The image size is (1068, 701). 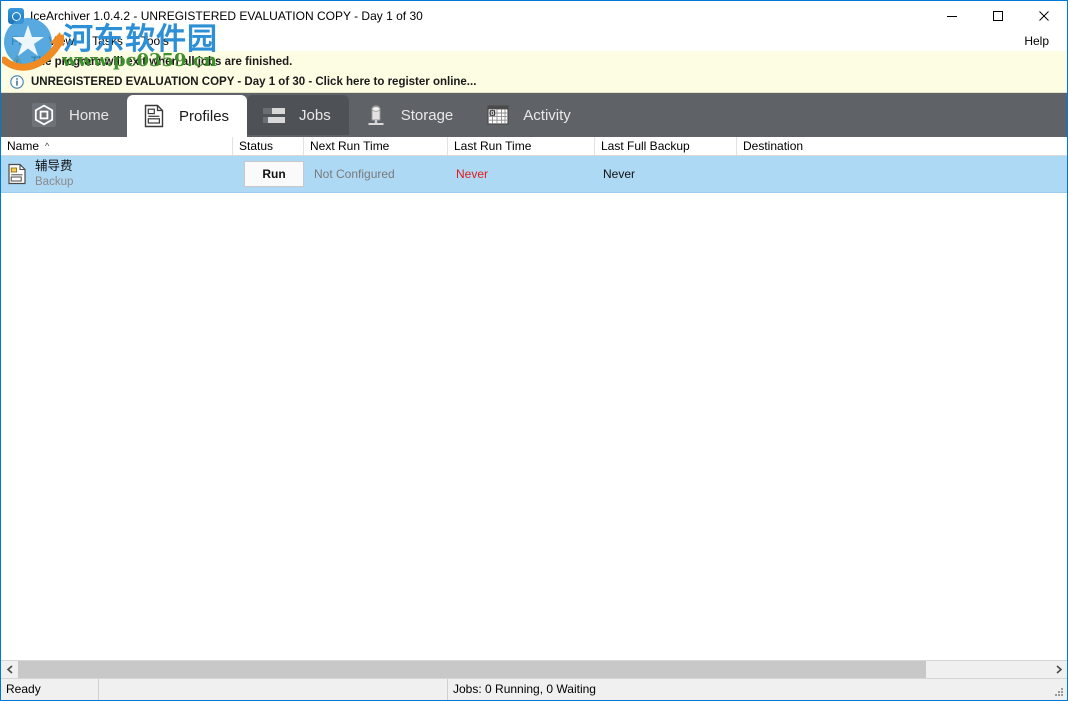 I want to click on sort-ascending-icon: ^, so click(x=47, y=145).